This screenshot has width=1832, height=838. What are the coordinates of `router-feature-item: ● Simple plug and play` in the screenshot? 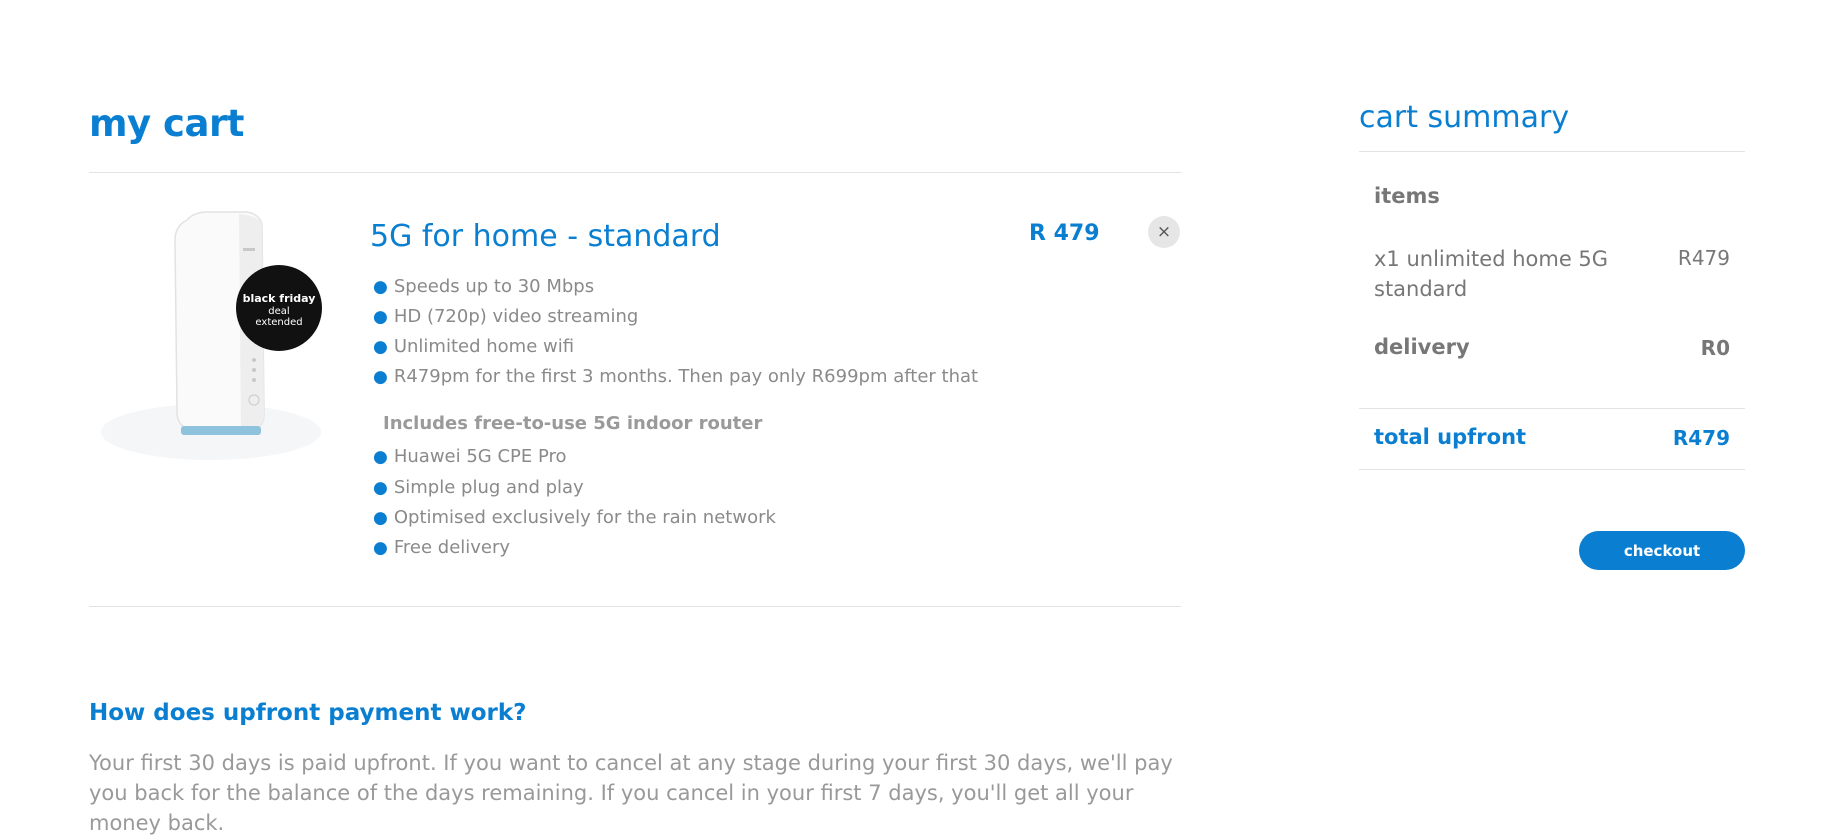 It's located at (478, 487).